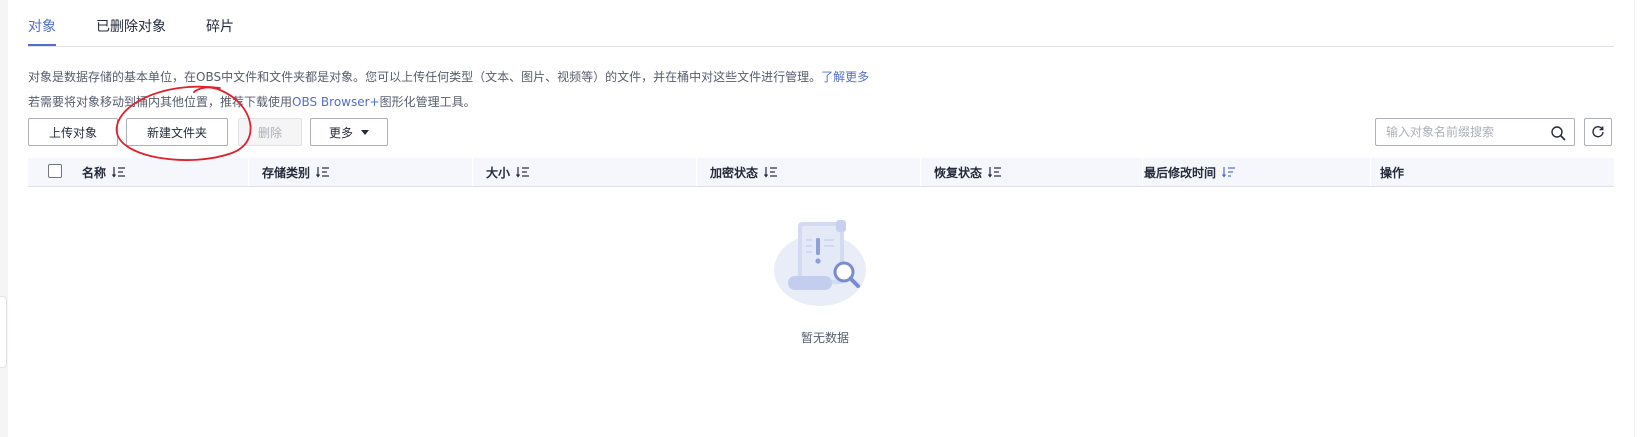  I want to click on annotation-circle, so click(183, 123).